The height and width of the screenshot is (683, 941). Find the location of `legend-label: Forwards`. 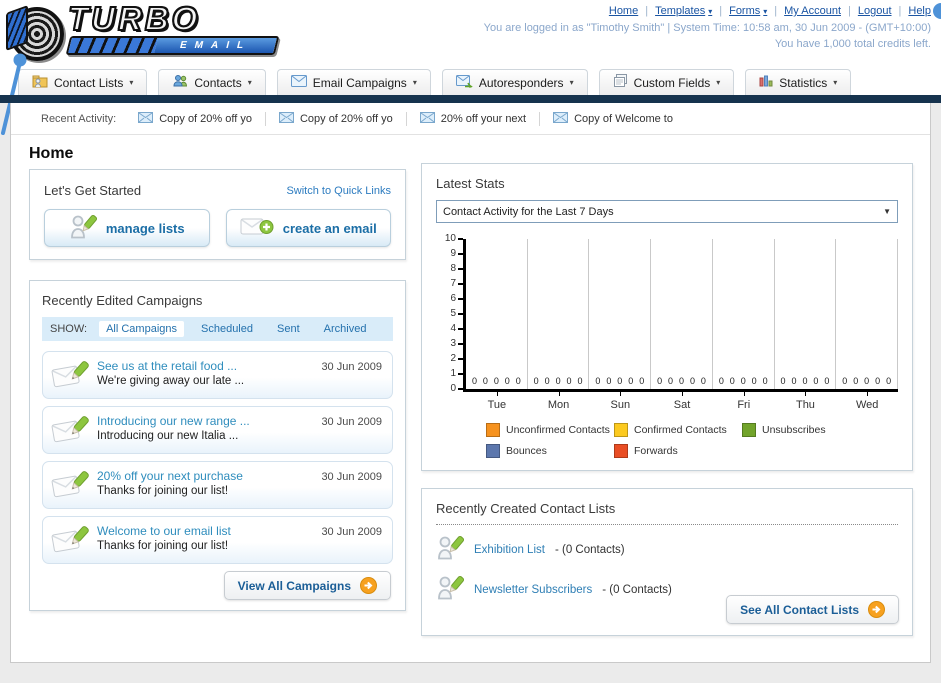

legend-label: Forwards is located at coordinates (656, 451).